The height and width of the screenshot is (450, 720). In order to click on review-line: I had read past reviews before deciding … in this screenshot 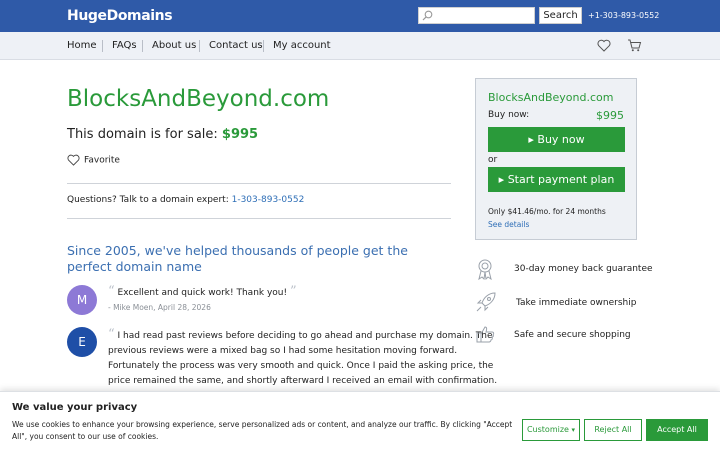, I will do `click(305, 336)`.